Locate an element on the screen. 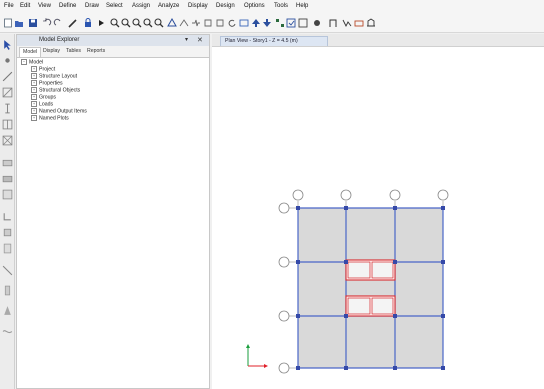 This screenshot has width=544, height=389. model-explorer-tabs: Model Display Tables Reports is located at coordinates (113, 52).